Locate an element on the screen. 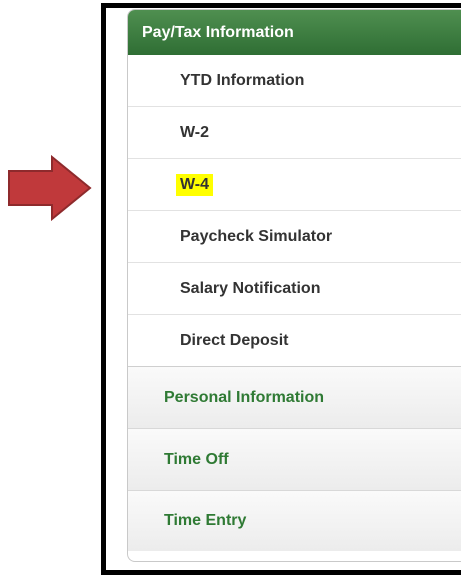  menu-item-paycheck-simulator: Paycheck Simulator is located at coordinates (294, 237).